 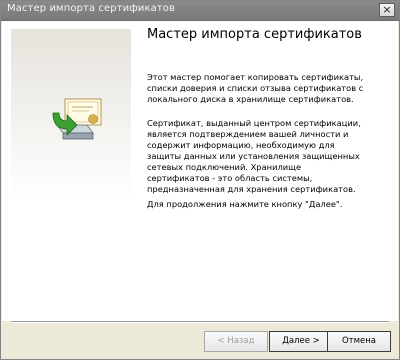 I want to click on title-bar: Мастер импорта сертификатов ×, so click(x=200, y=11).